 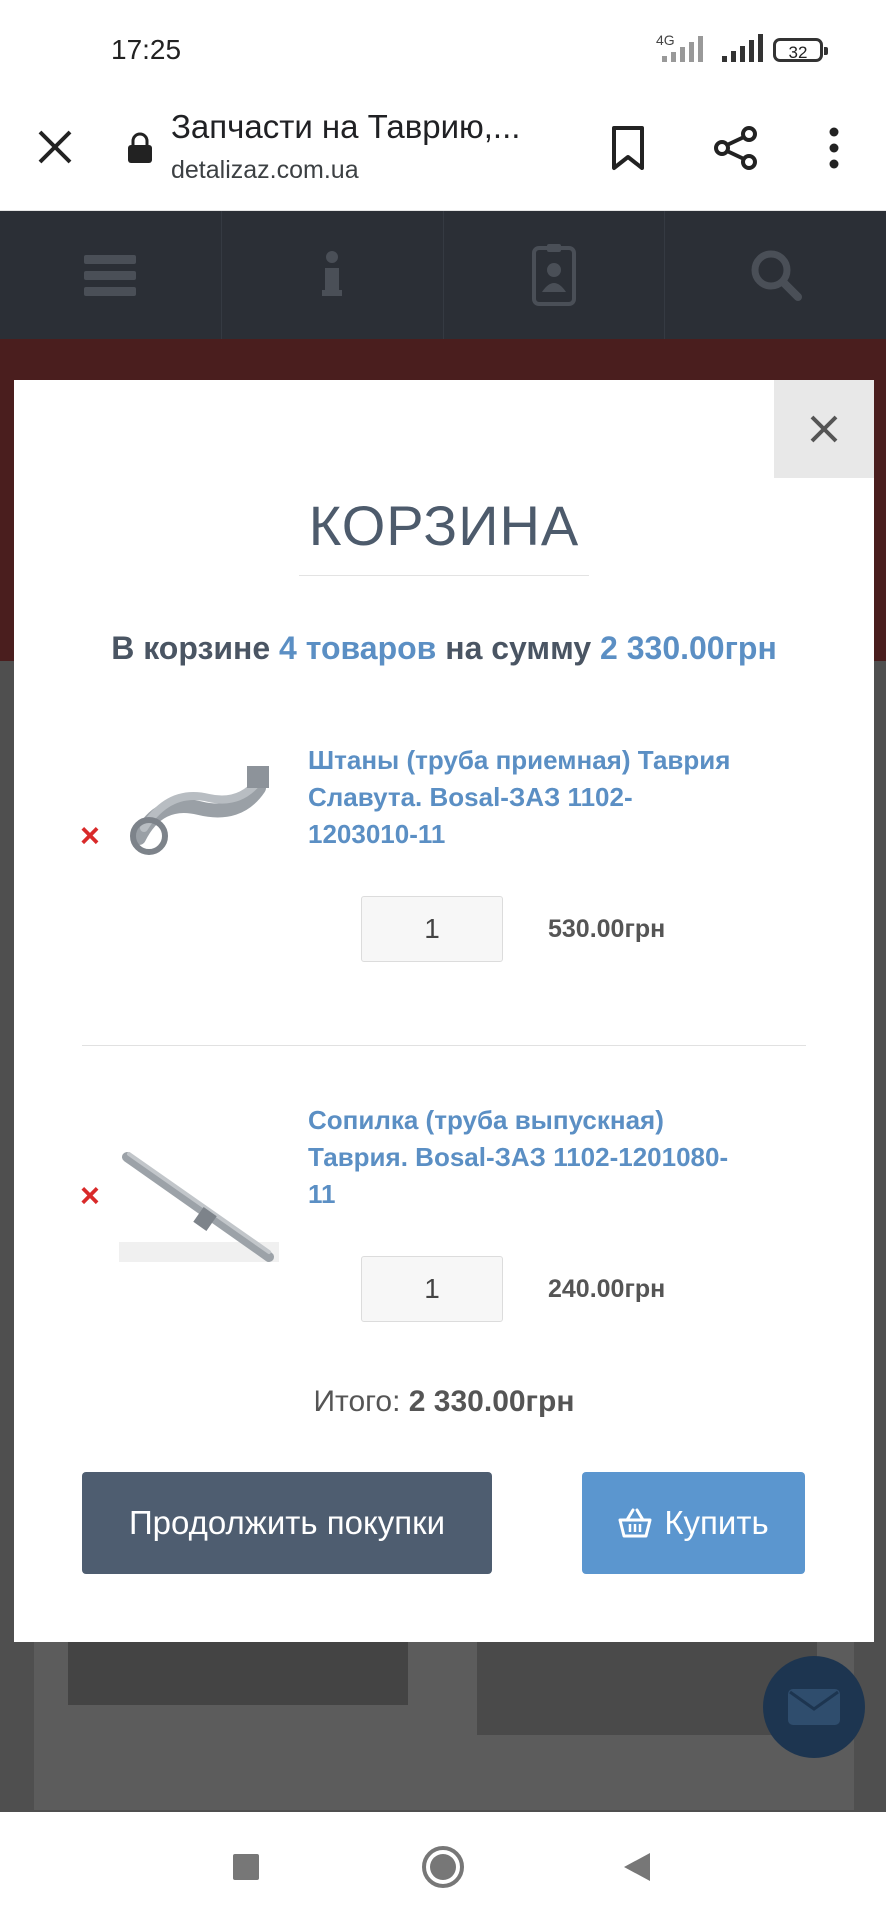 What do you see at coordinates (444, 1045) in the screenshot?
I see `item-divider` at bounding box center [444, 1045].